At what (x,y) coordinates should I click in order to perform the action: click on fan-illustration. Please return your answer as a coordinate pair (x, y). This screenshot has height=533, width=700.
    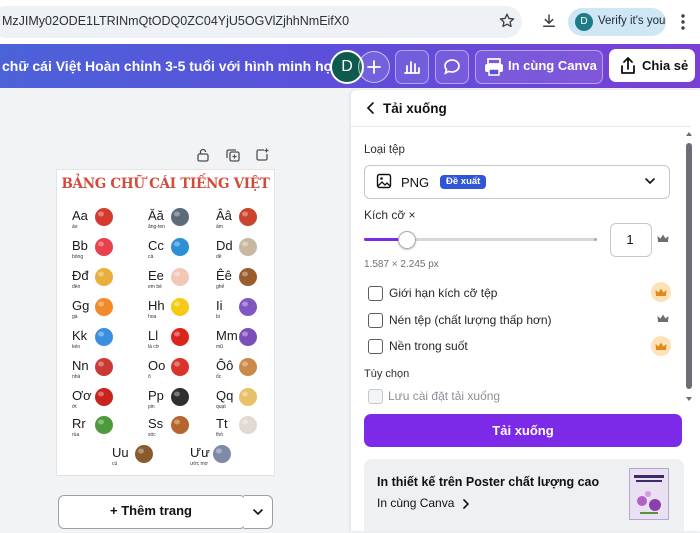
    Looking at the image, I should click on (248, 397).